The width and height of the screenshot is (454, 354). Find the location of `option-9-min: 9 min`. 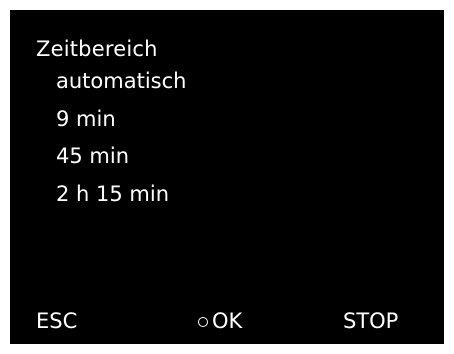

option-9-min: 9 min is located at coordinates (86, 119).